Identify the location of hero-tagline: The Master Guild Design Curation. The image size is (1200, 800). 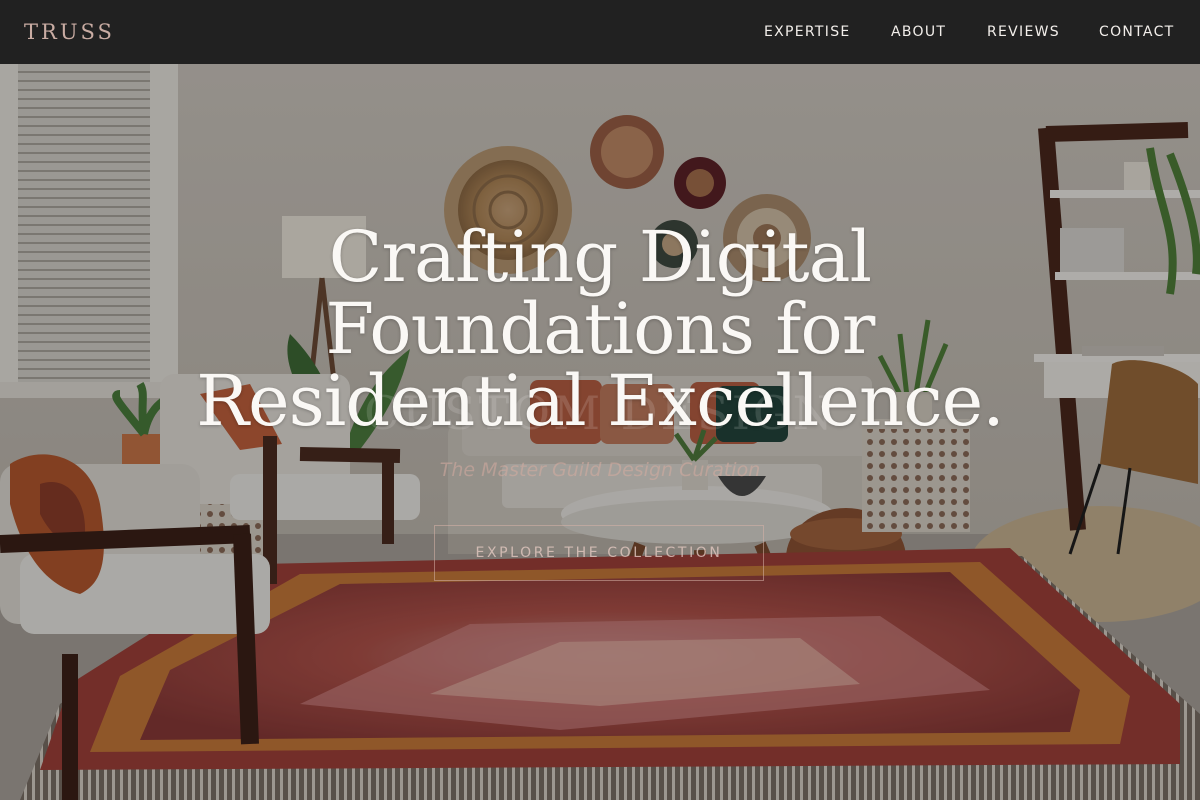
(600, 470).